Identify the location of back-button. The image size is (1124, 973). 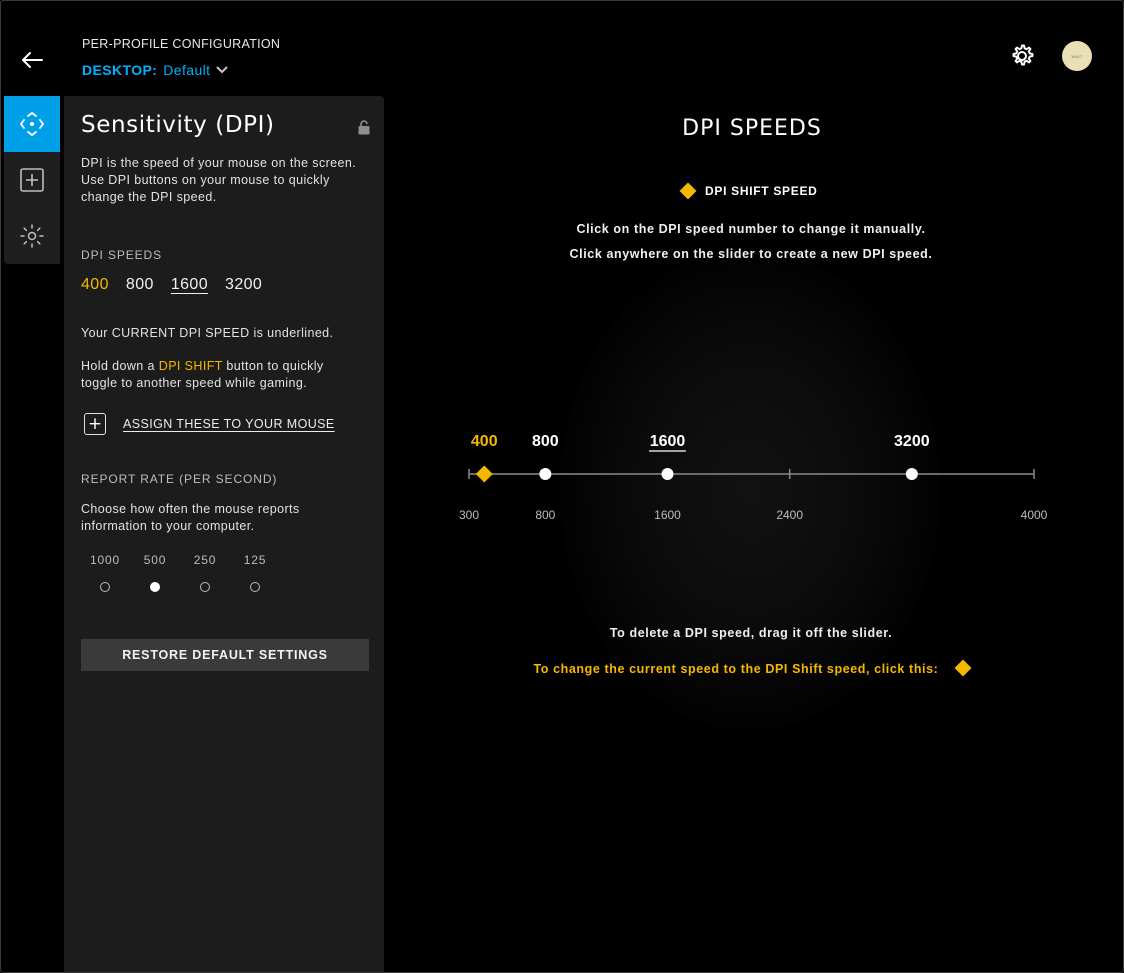
(32, 60).